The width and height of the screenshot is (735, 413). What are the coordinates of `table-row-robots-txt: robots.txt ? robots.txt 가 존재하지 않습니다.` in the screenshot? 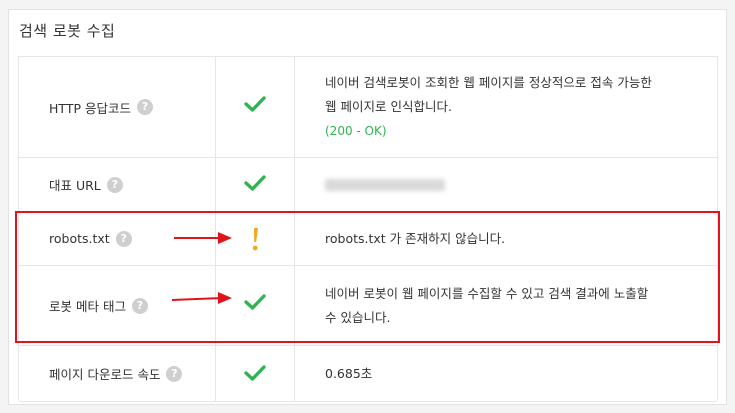 It's located at (368, 239).